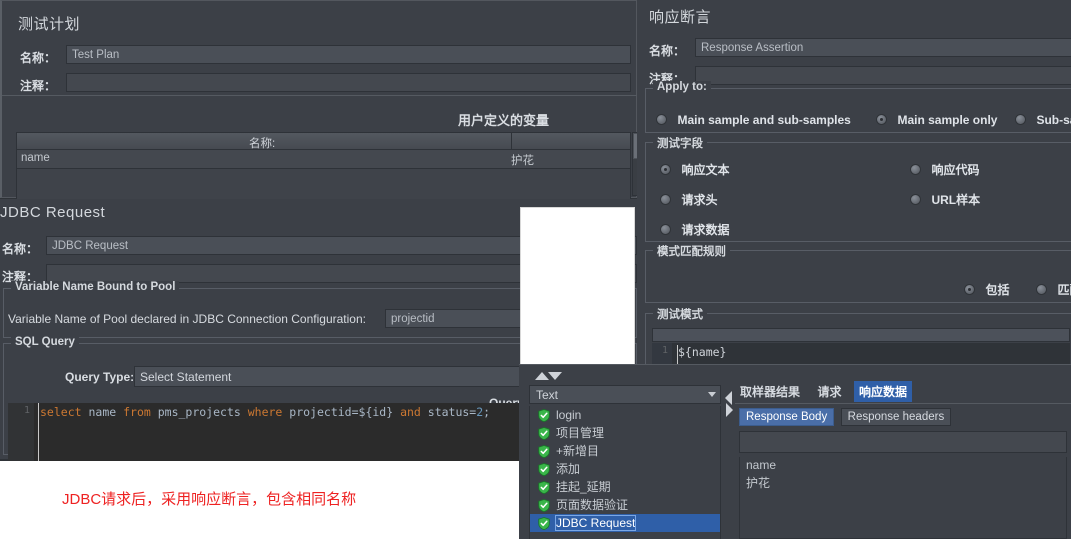 Image resolution: width=1071 pixels, height=539 pixels. I want to click on test-plan-name-label: 名称：, so click(38, 58).